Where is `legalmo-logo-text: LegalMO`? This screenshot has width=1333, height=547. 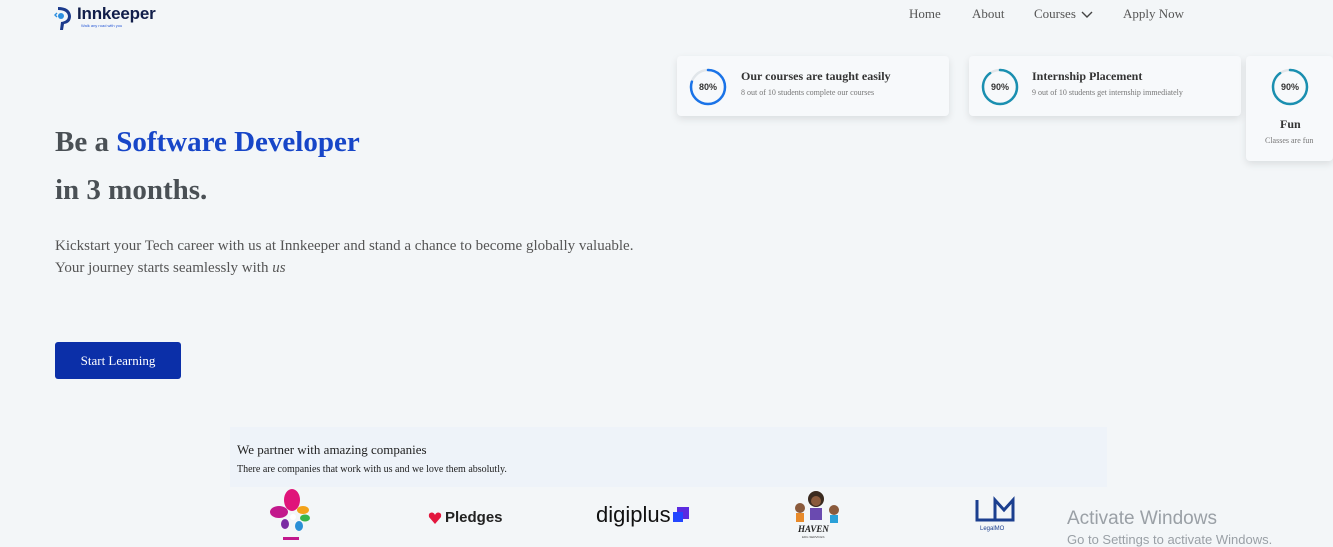 legalmo-logo-text: LegalMO is located at coordinates (992, 529).